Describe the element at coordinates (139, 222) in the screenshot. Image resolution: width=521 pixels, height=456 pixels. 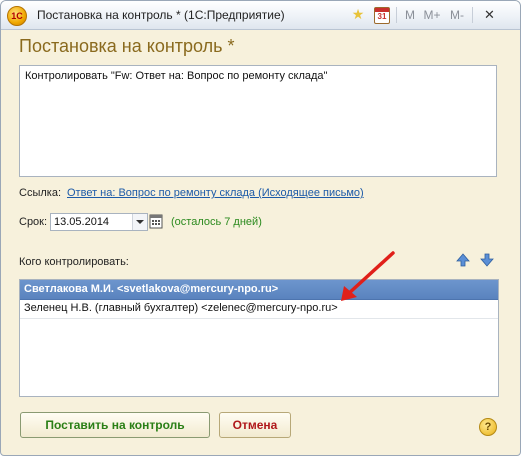
I see `chevron-down-icon` at that location.